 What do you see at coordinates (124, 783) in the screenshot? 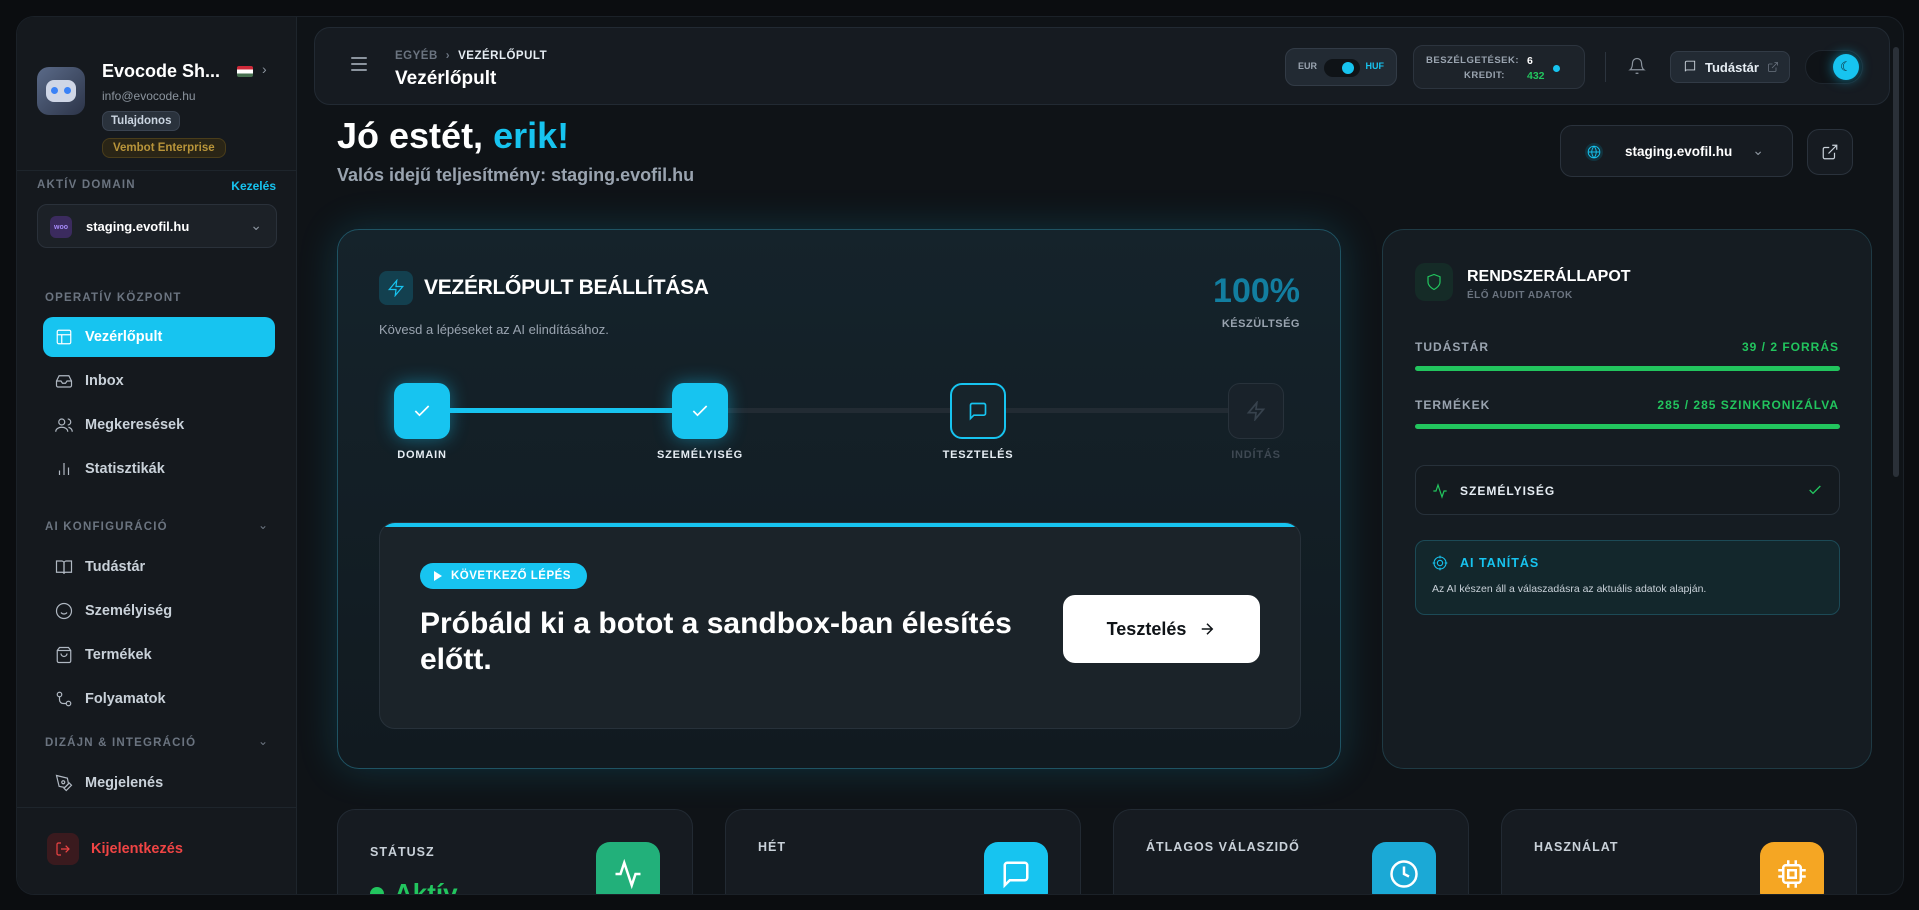
I see `sidebar-item-label: Megjelenés` at bounding box center [124, 783].